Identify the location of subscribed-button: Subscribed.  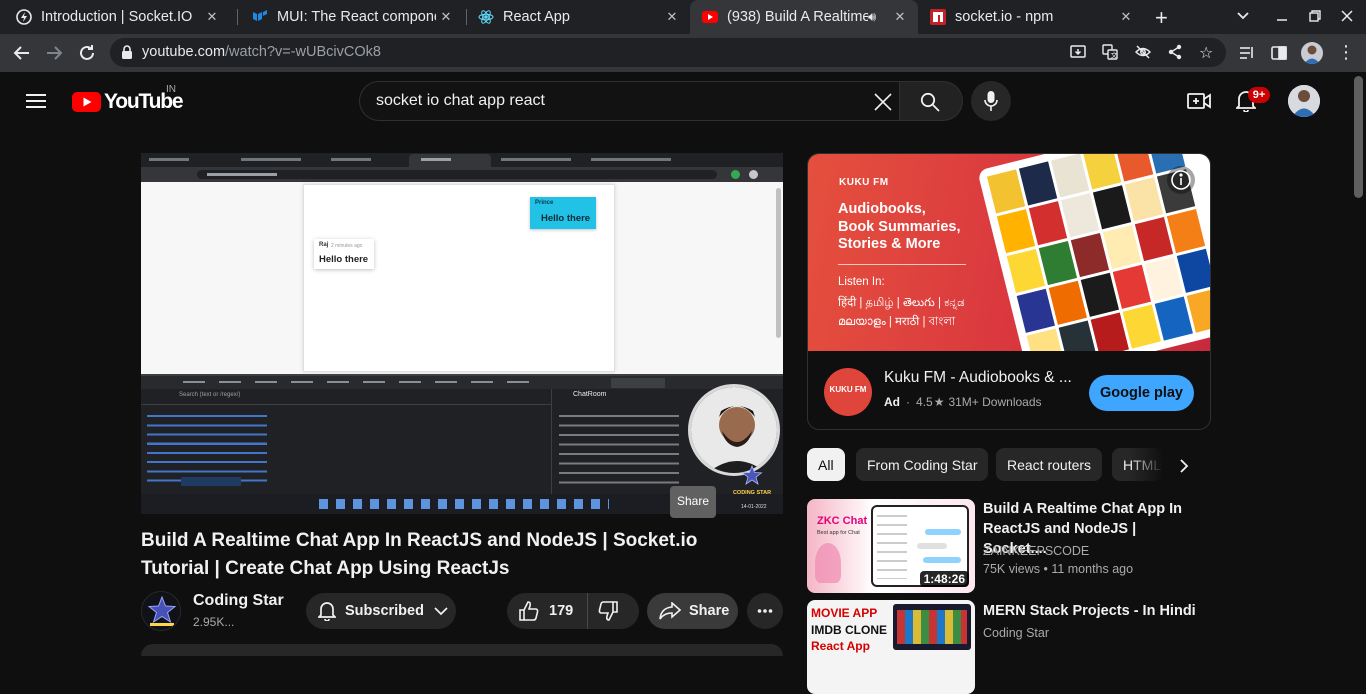
(381, 611).